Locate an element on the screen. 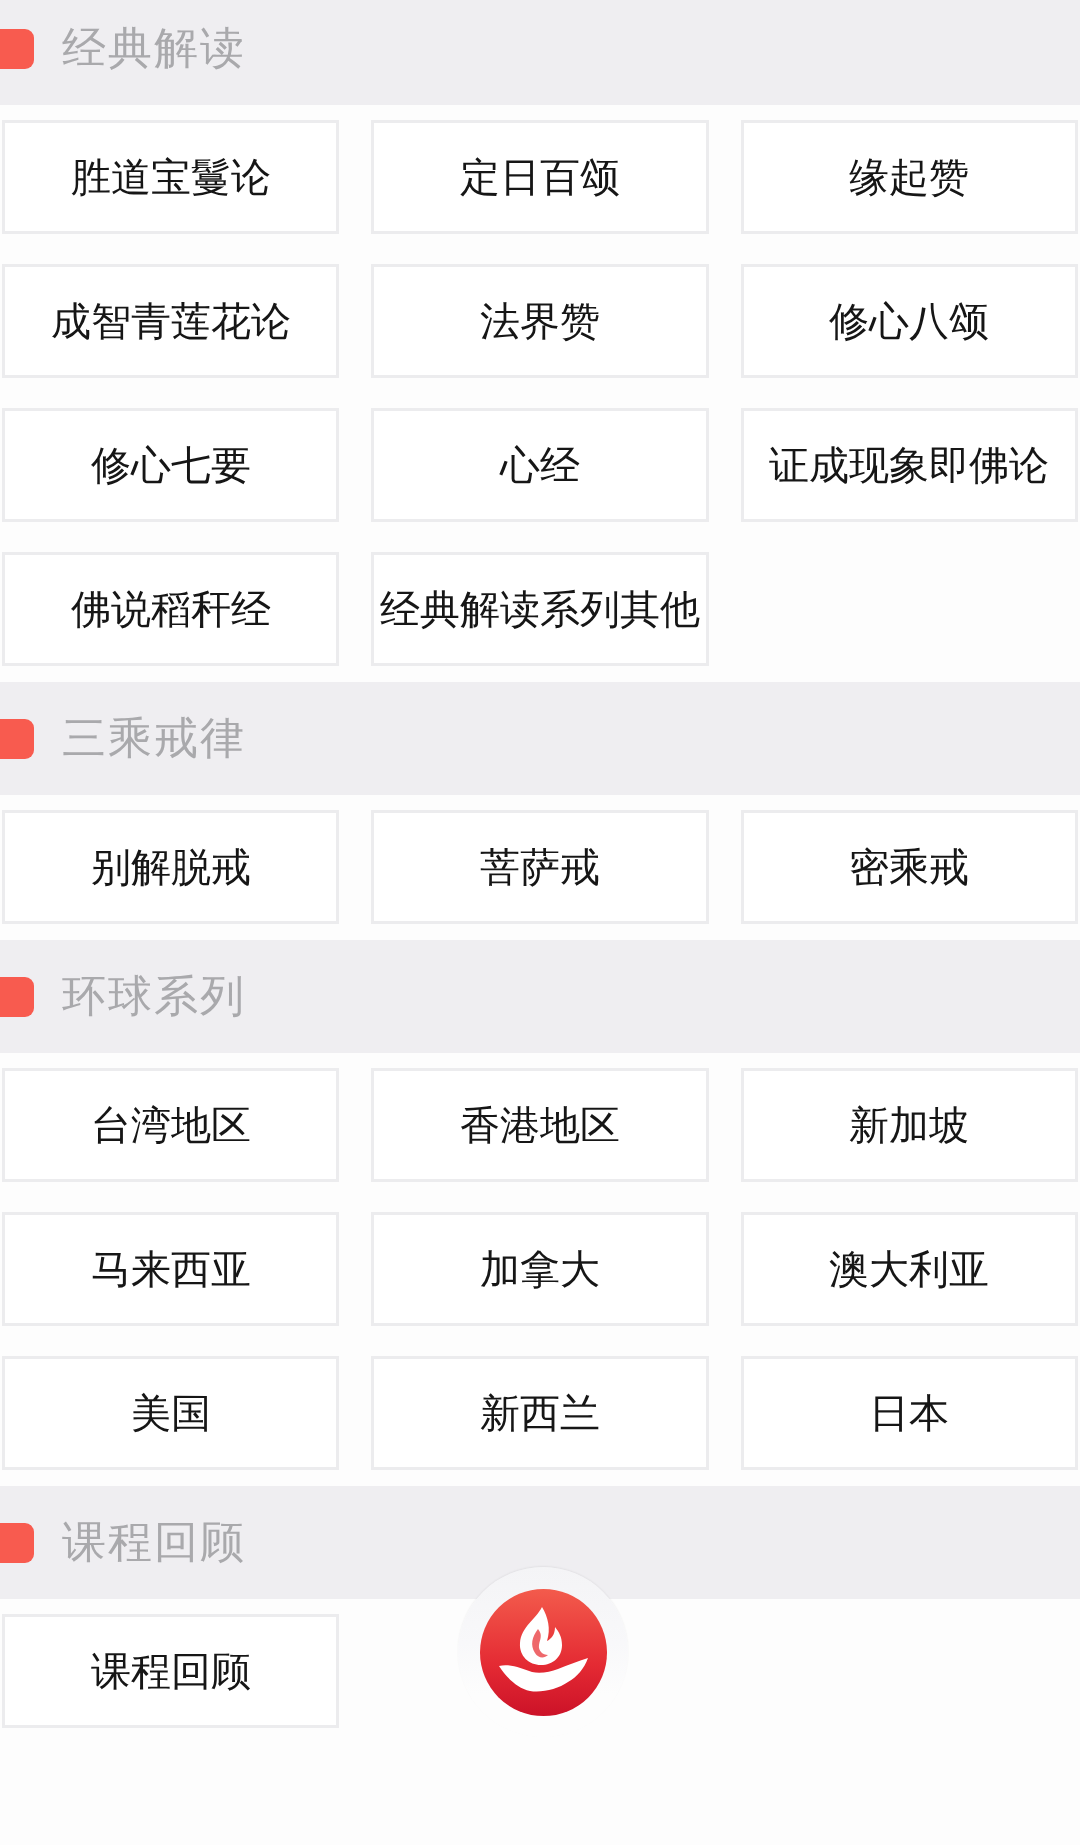  category-button: 证成现象即佛论 is located at coordinates (909, 465).